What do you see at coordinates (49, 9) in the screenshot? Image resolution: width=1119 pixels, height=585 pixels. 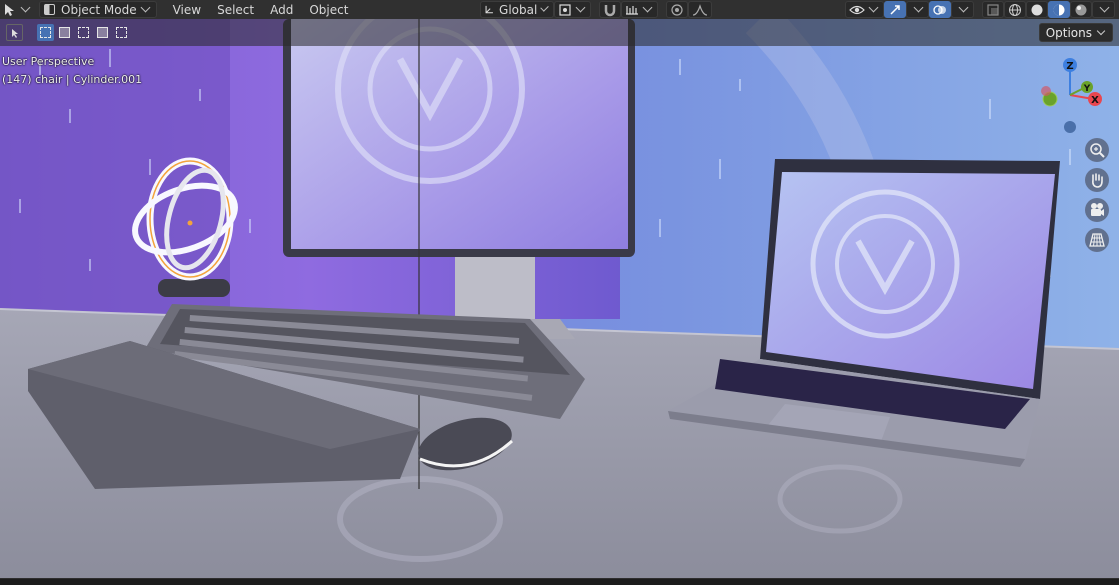 I see `object-mode-icon` at bounding box center [49, 9].